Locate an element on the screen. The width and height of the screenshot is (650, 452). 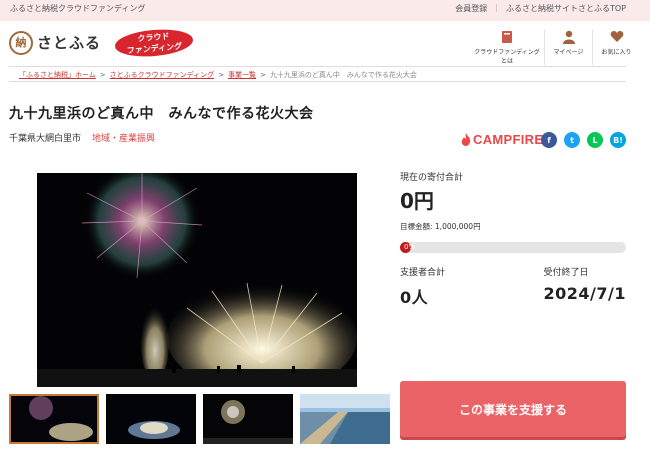
user-icon is located at coordinates (568, 37).